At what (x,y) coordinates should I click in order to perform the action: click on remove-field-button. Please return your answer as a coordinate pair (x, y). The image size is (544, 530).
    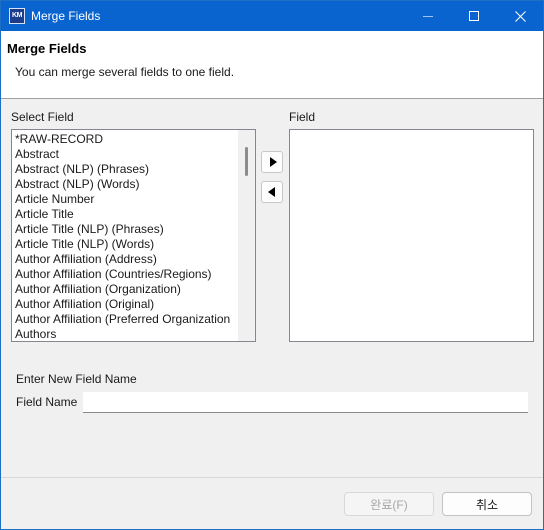
    Looking at the image, I should click on (272, 192).